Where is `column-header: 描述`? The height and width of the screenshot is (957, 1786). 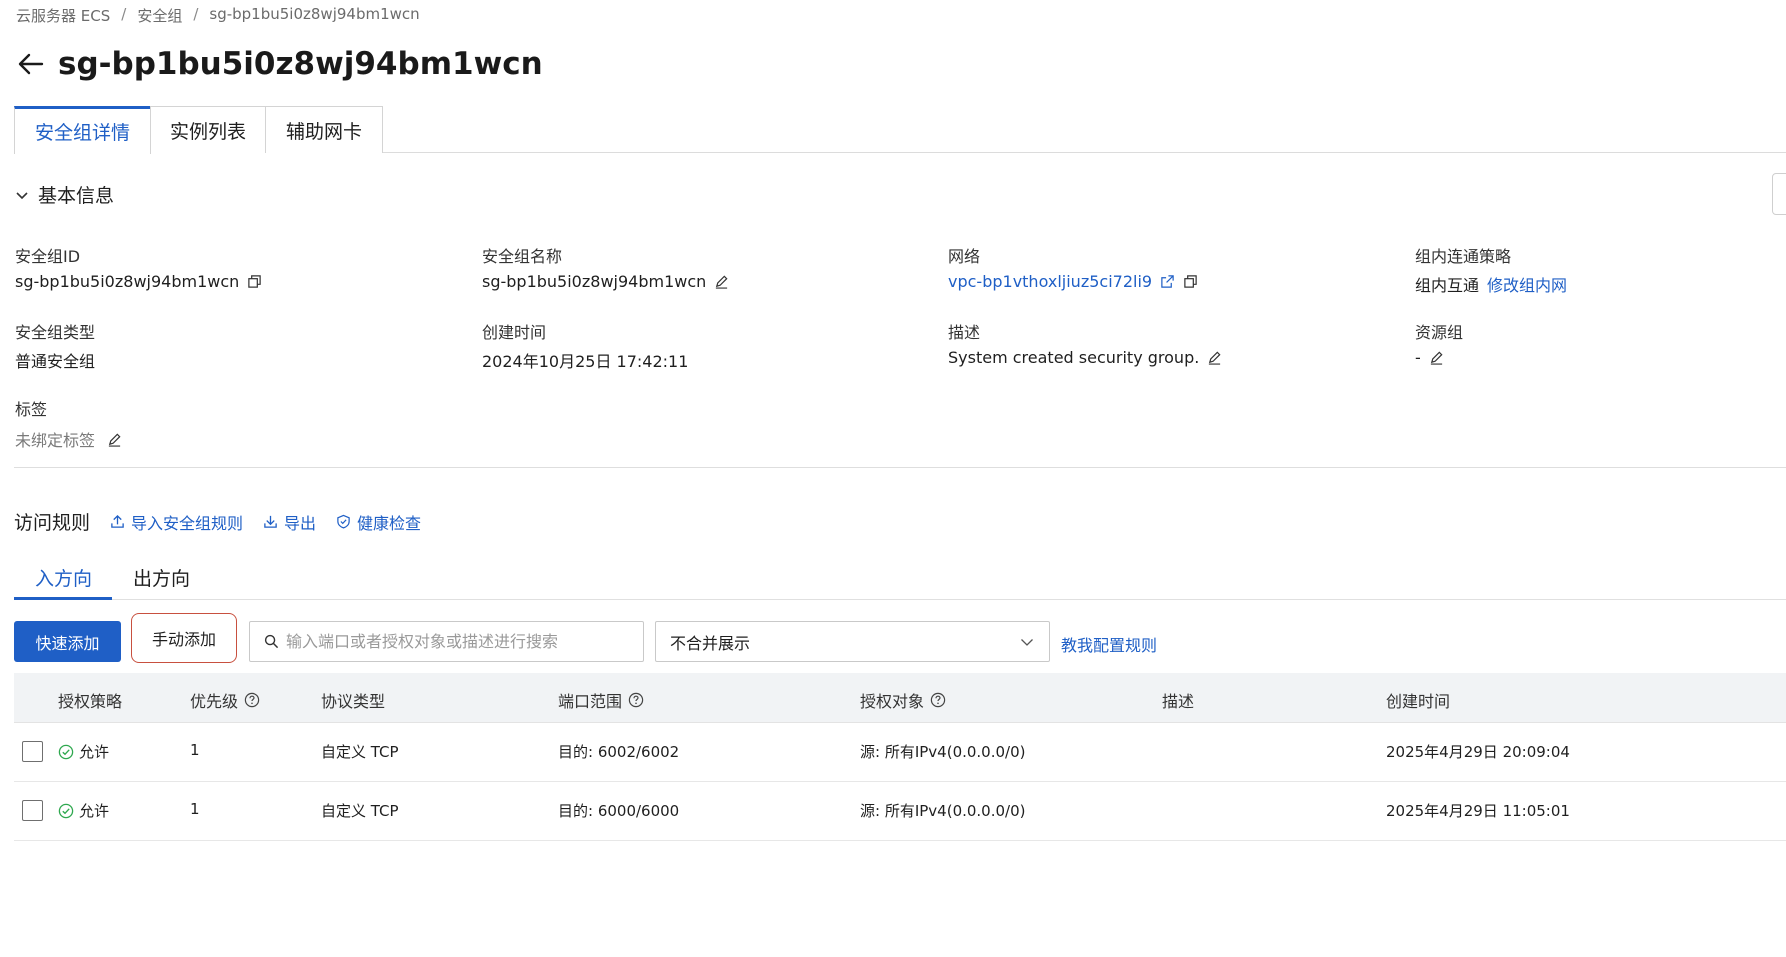 column-header: 描述 is located at coordinates (1178, 700).